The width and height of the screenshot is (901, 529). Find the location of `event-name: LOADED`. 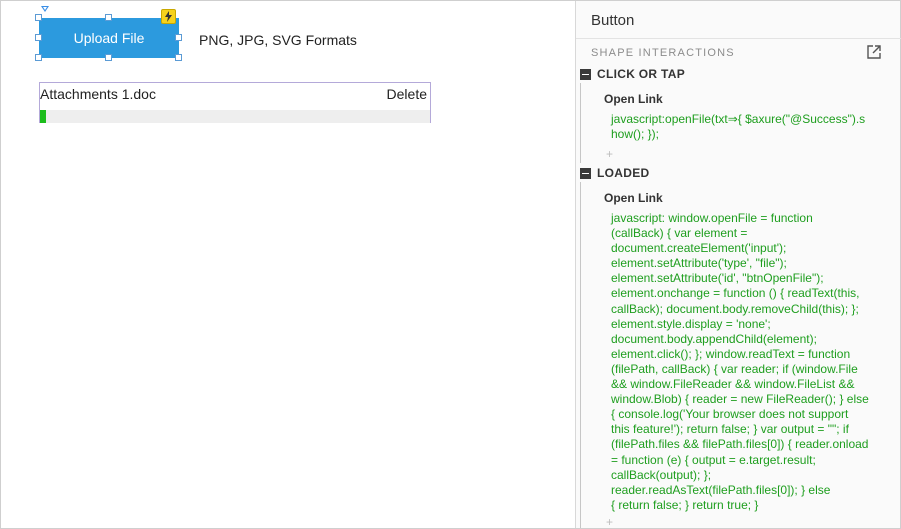

event-name: LOADED is located at coordinates (623, 173).